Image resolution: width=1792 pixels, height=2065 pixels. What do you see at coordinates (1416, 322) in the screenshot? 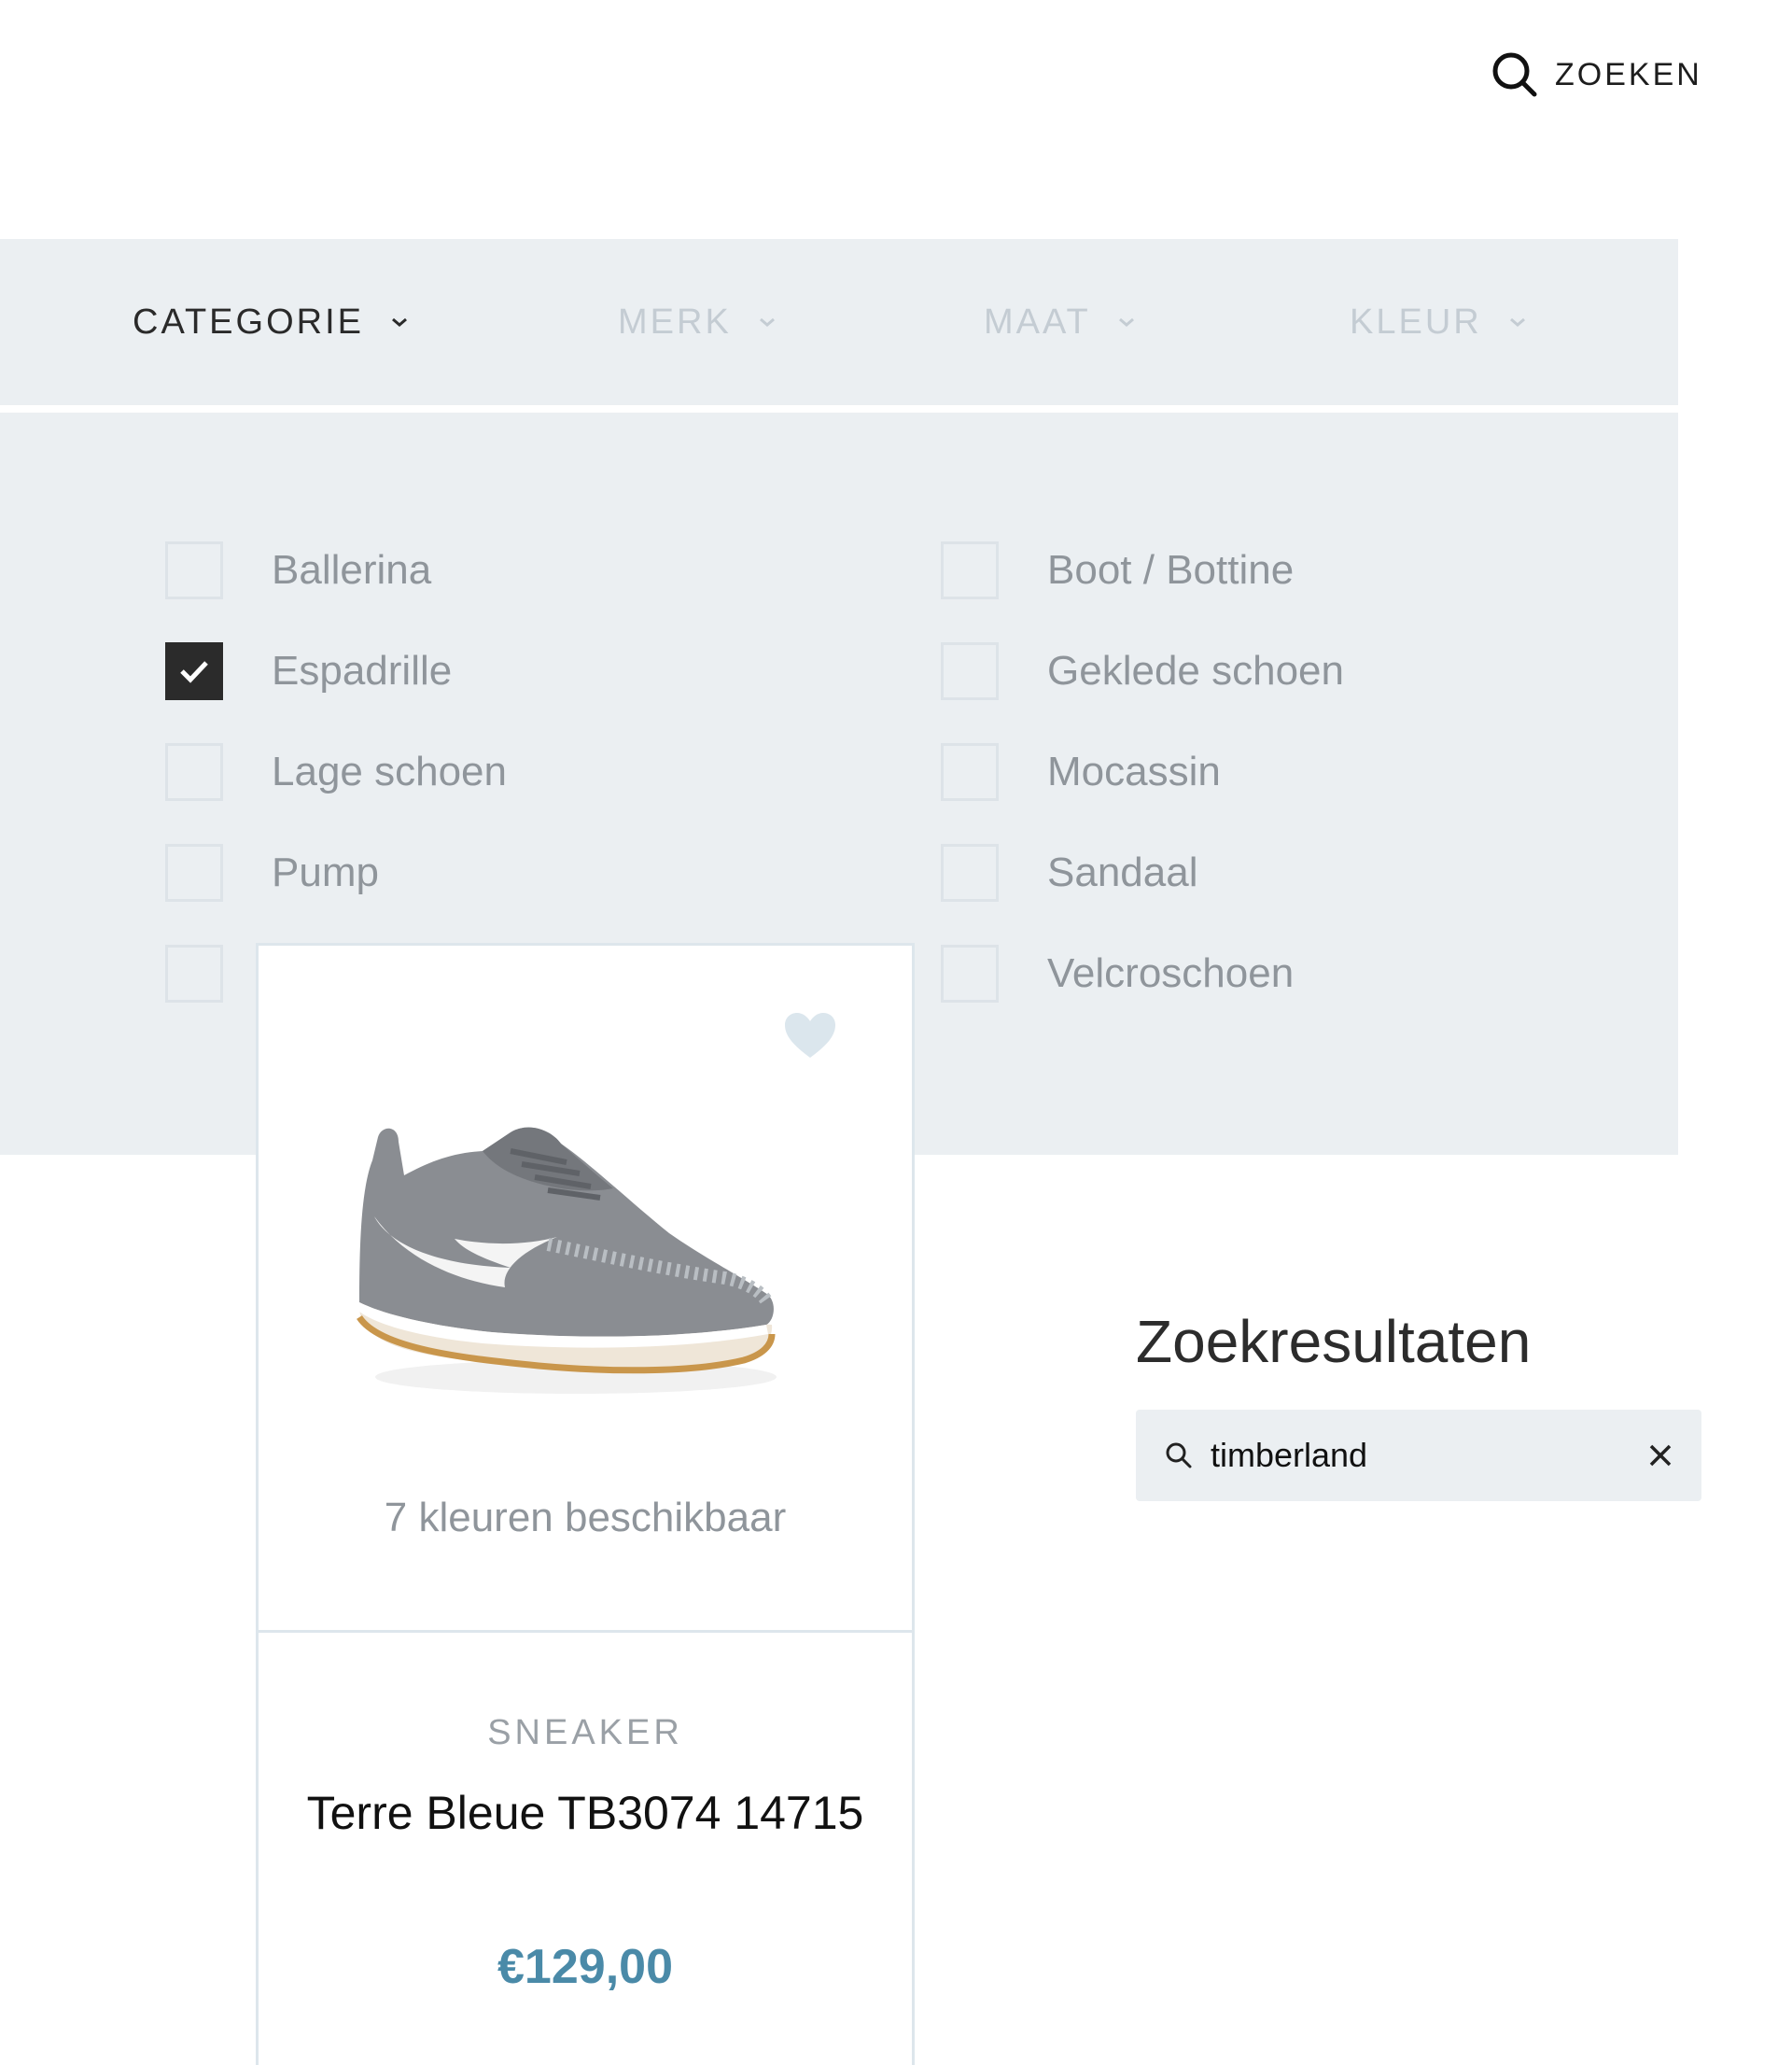
I see `tab-label: KLEUR` at bounding box center [1416, 322].